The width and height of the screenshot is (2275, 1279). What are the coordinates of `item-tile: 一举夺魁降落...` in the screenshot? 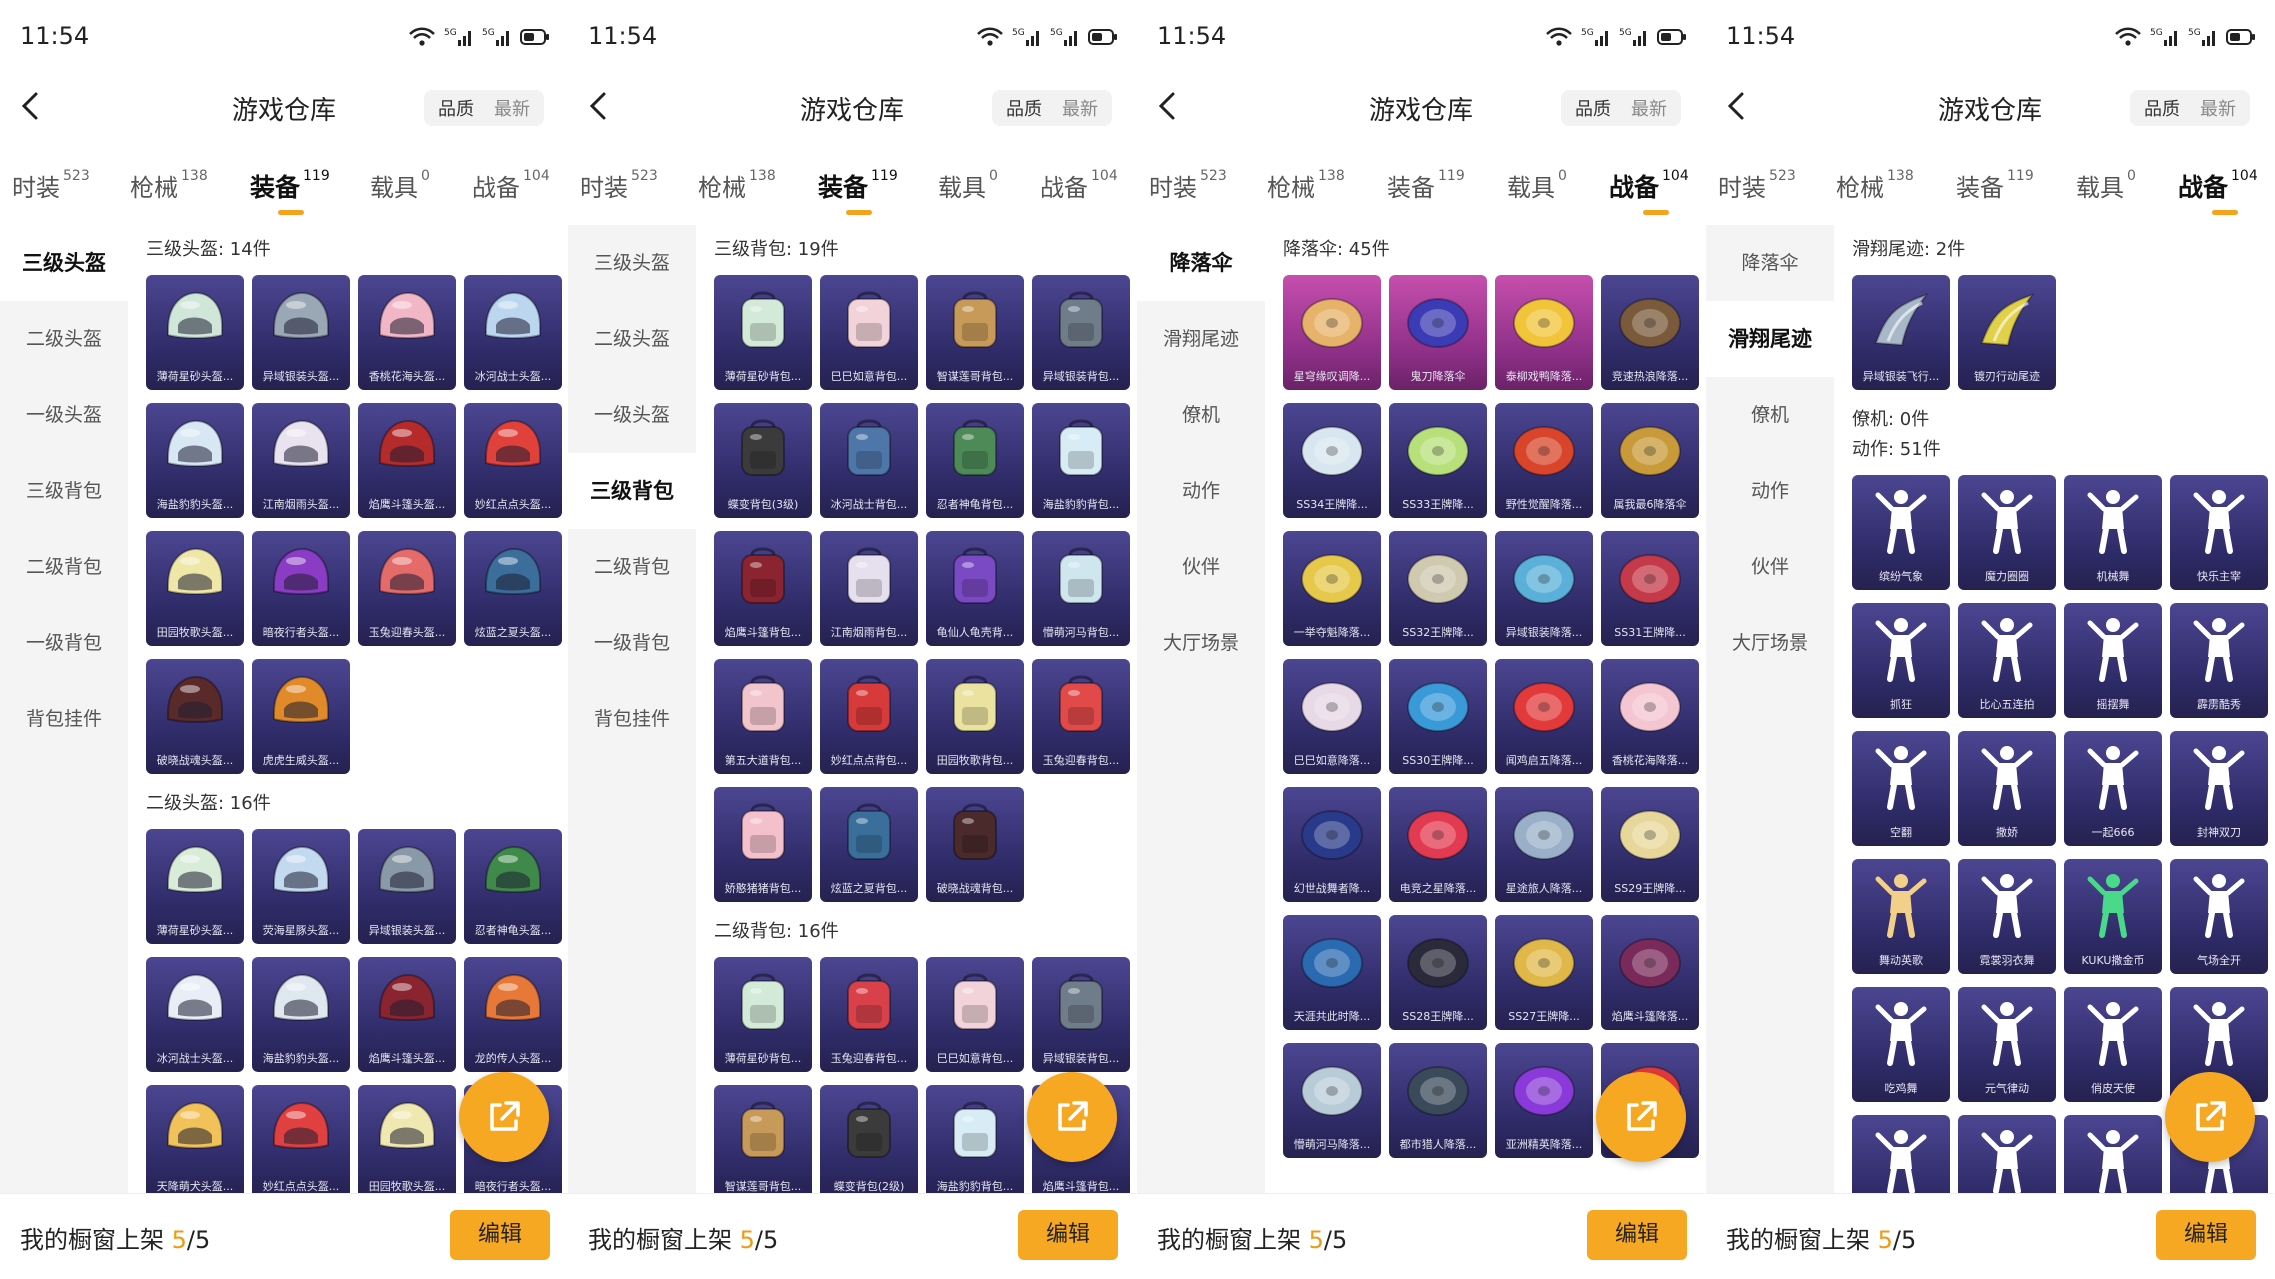 It's located at (1332, 588).